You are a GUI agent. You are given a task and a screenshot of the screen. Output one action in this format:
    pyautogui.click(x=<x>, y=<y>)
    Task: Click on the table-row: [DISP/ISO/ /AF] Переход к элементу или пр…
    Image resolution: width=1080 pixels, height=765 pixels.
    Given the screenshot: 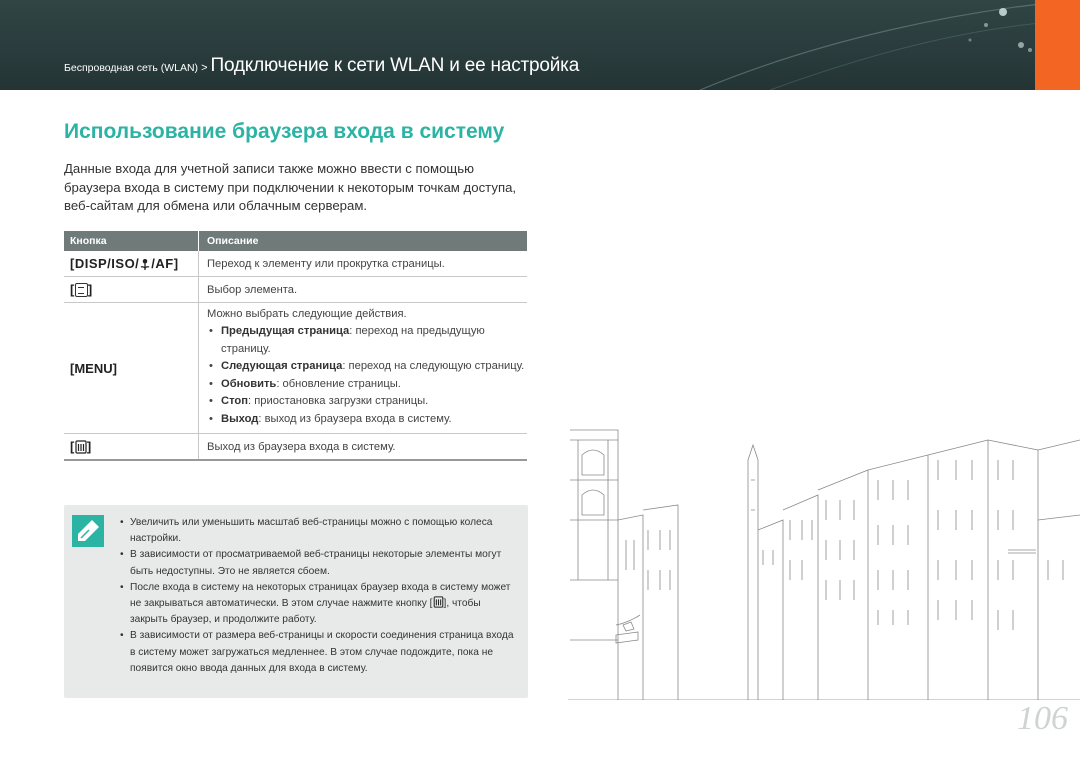 What is the action you would take?
    pyautogui.click(x=295, y=264)
    